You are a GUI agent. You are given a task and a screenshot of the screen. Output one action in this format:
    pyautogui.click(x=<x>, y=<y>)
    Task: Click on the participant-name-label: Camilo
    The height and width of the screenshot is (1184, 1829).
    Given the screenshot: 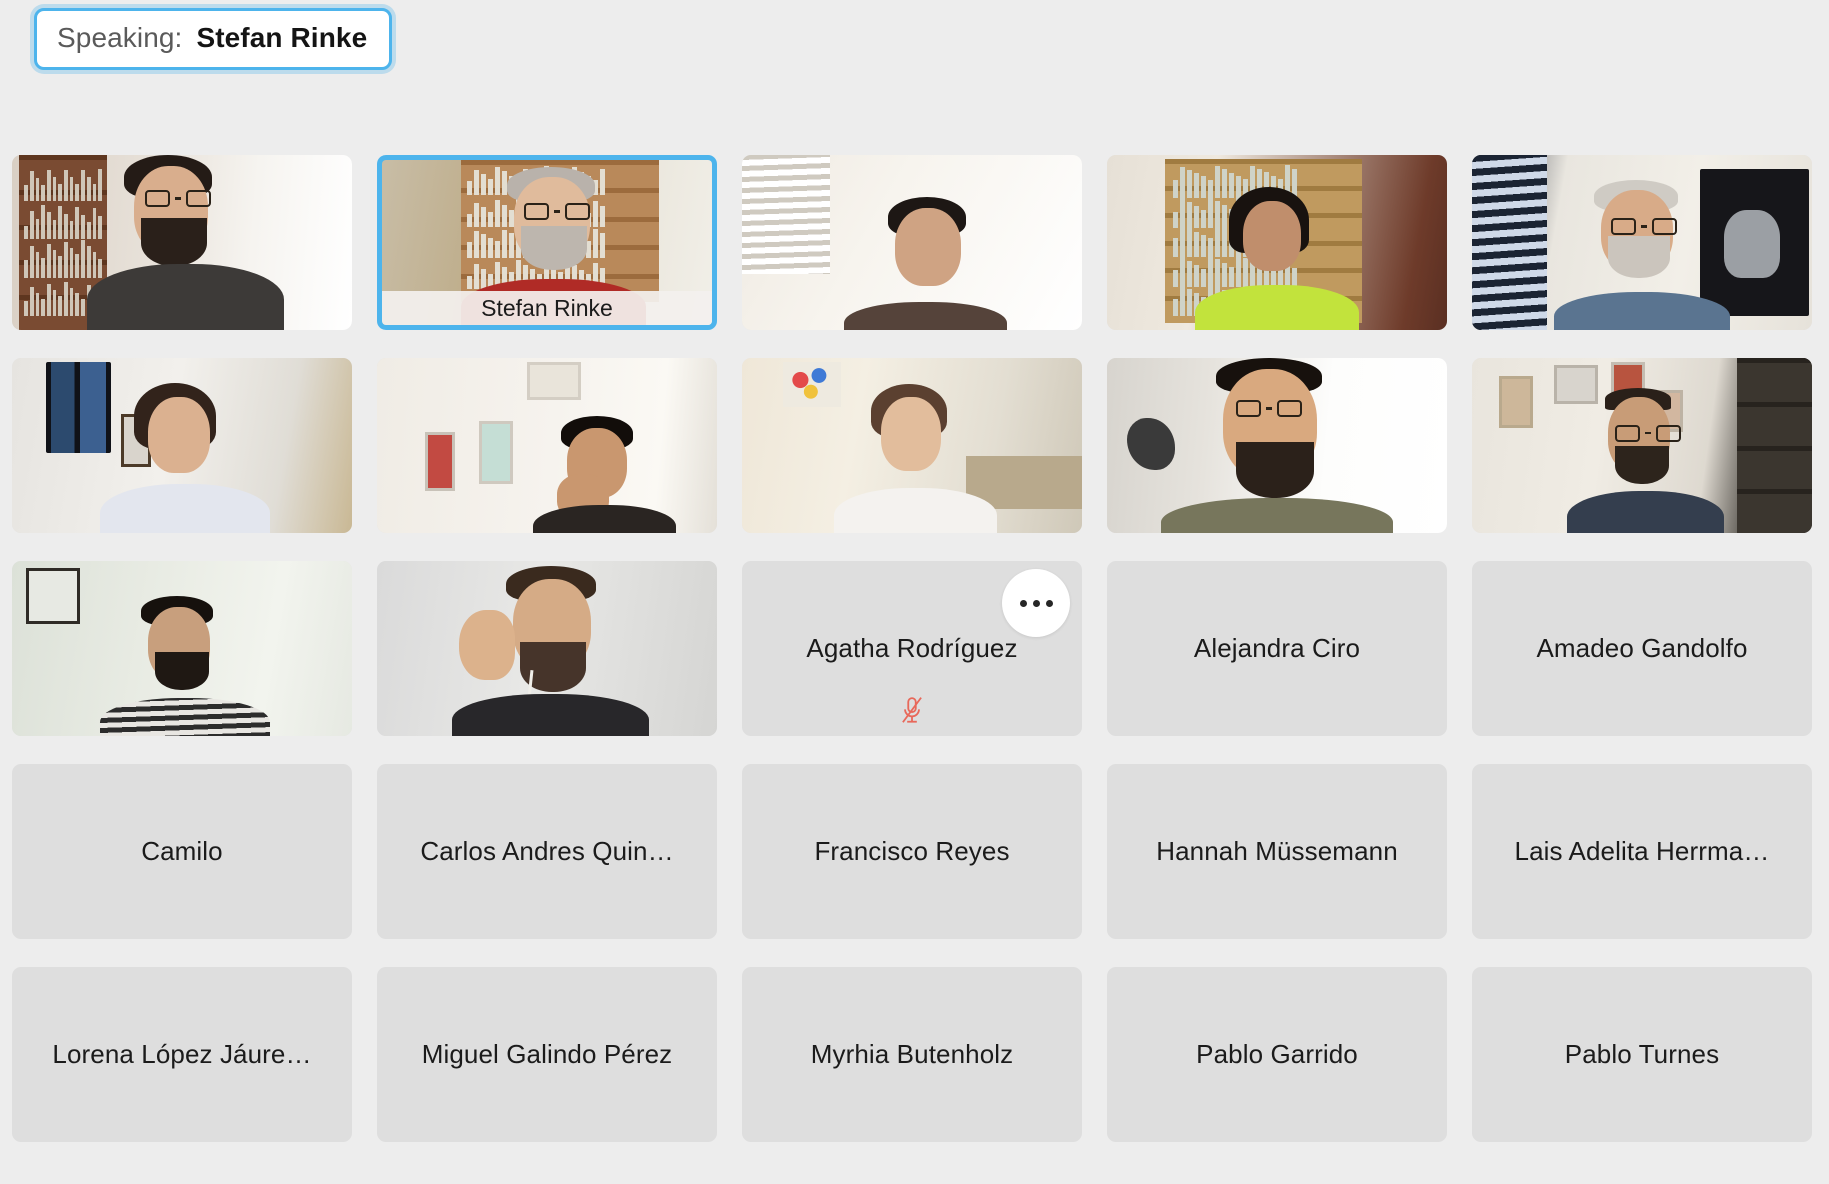 What is the action you would take?
    pyautogui.click(x=182, y=851)
    